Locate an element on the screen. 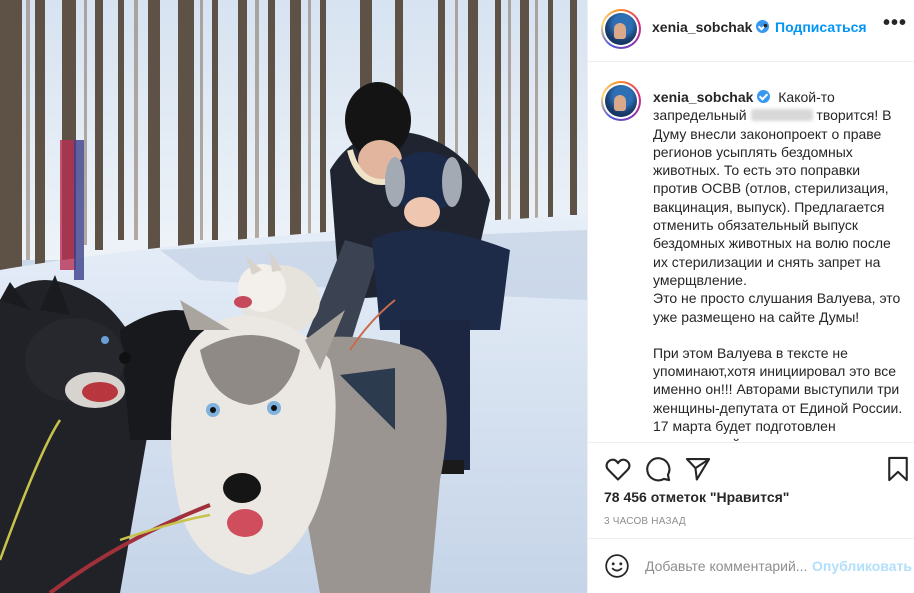 Image resolution: width=914 pixels, height=593 pixels. caption-avatar is located at coordinates (621, 101).